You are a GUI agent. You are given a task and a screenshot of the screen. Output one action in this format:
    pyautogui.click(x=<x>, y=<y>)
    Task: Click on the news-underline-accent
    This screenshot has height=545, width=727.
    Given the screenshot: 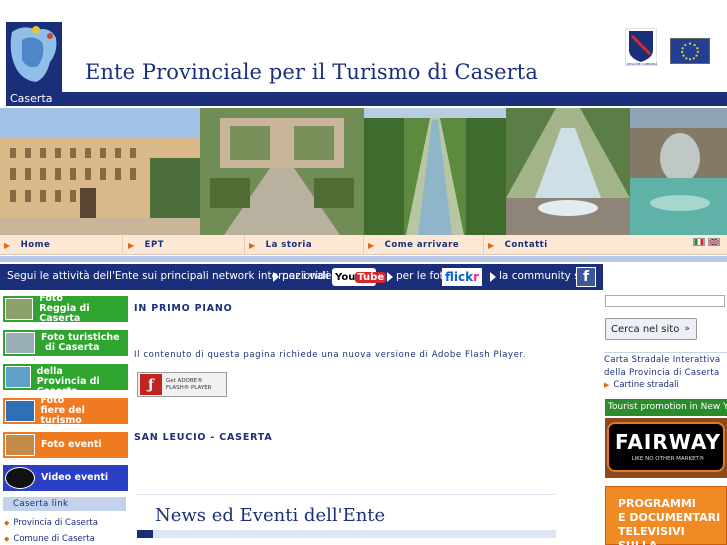 What is the action you would take?
    pyautogui.click(x=145, y=534)
    